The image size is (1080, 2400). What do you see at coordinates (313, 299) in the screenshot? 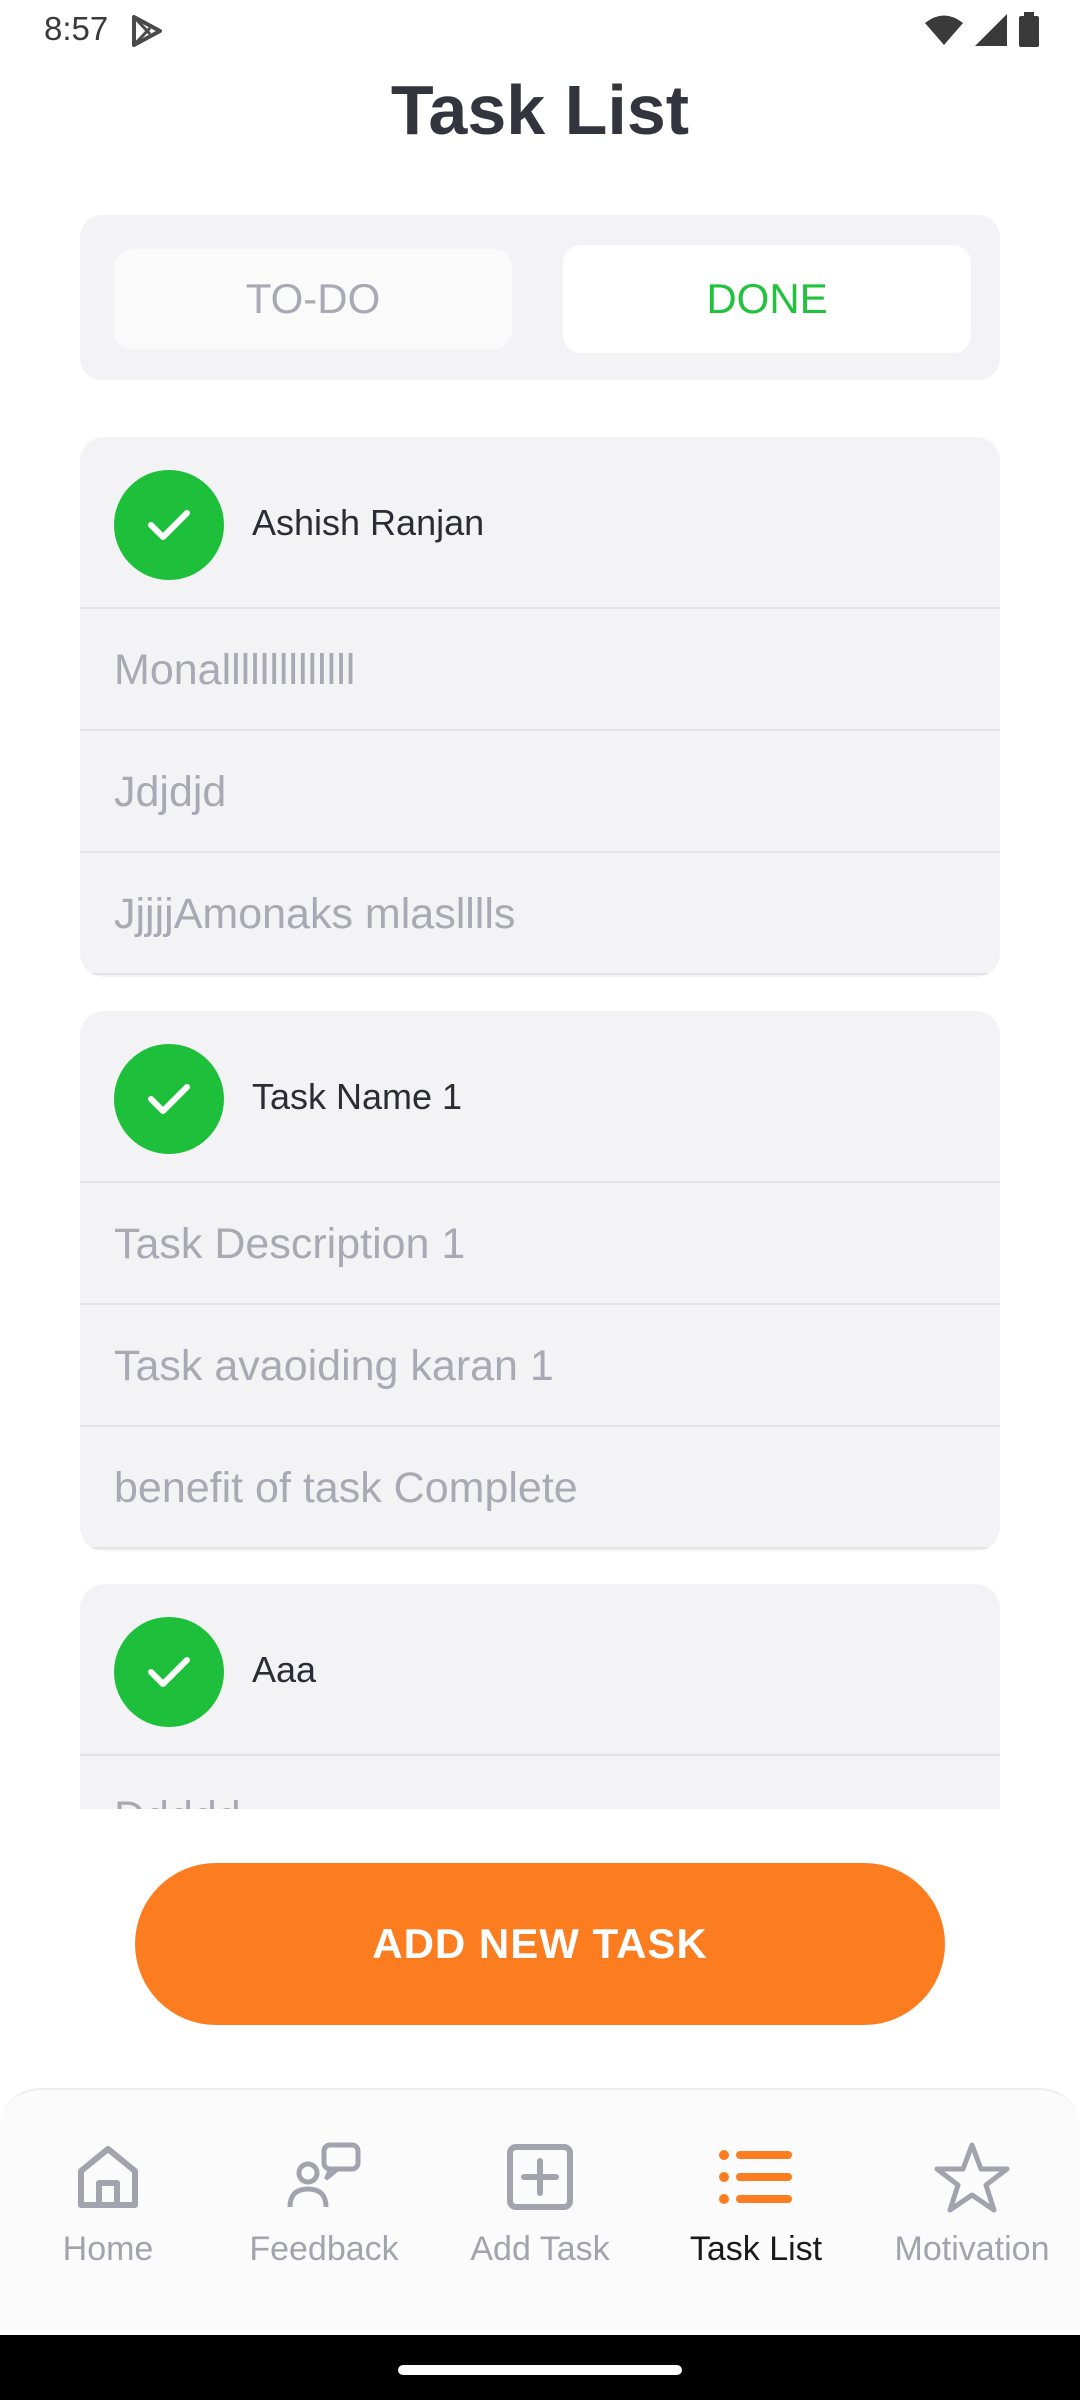
I see `tab-todo: TO-DO` at bounding box center [313, 299].